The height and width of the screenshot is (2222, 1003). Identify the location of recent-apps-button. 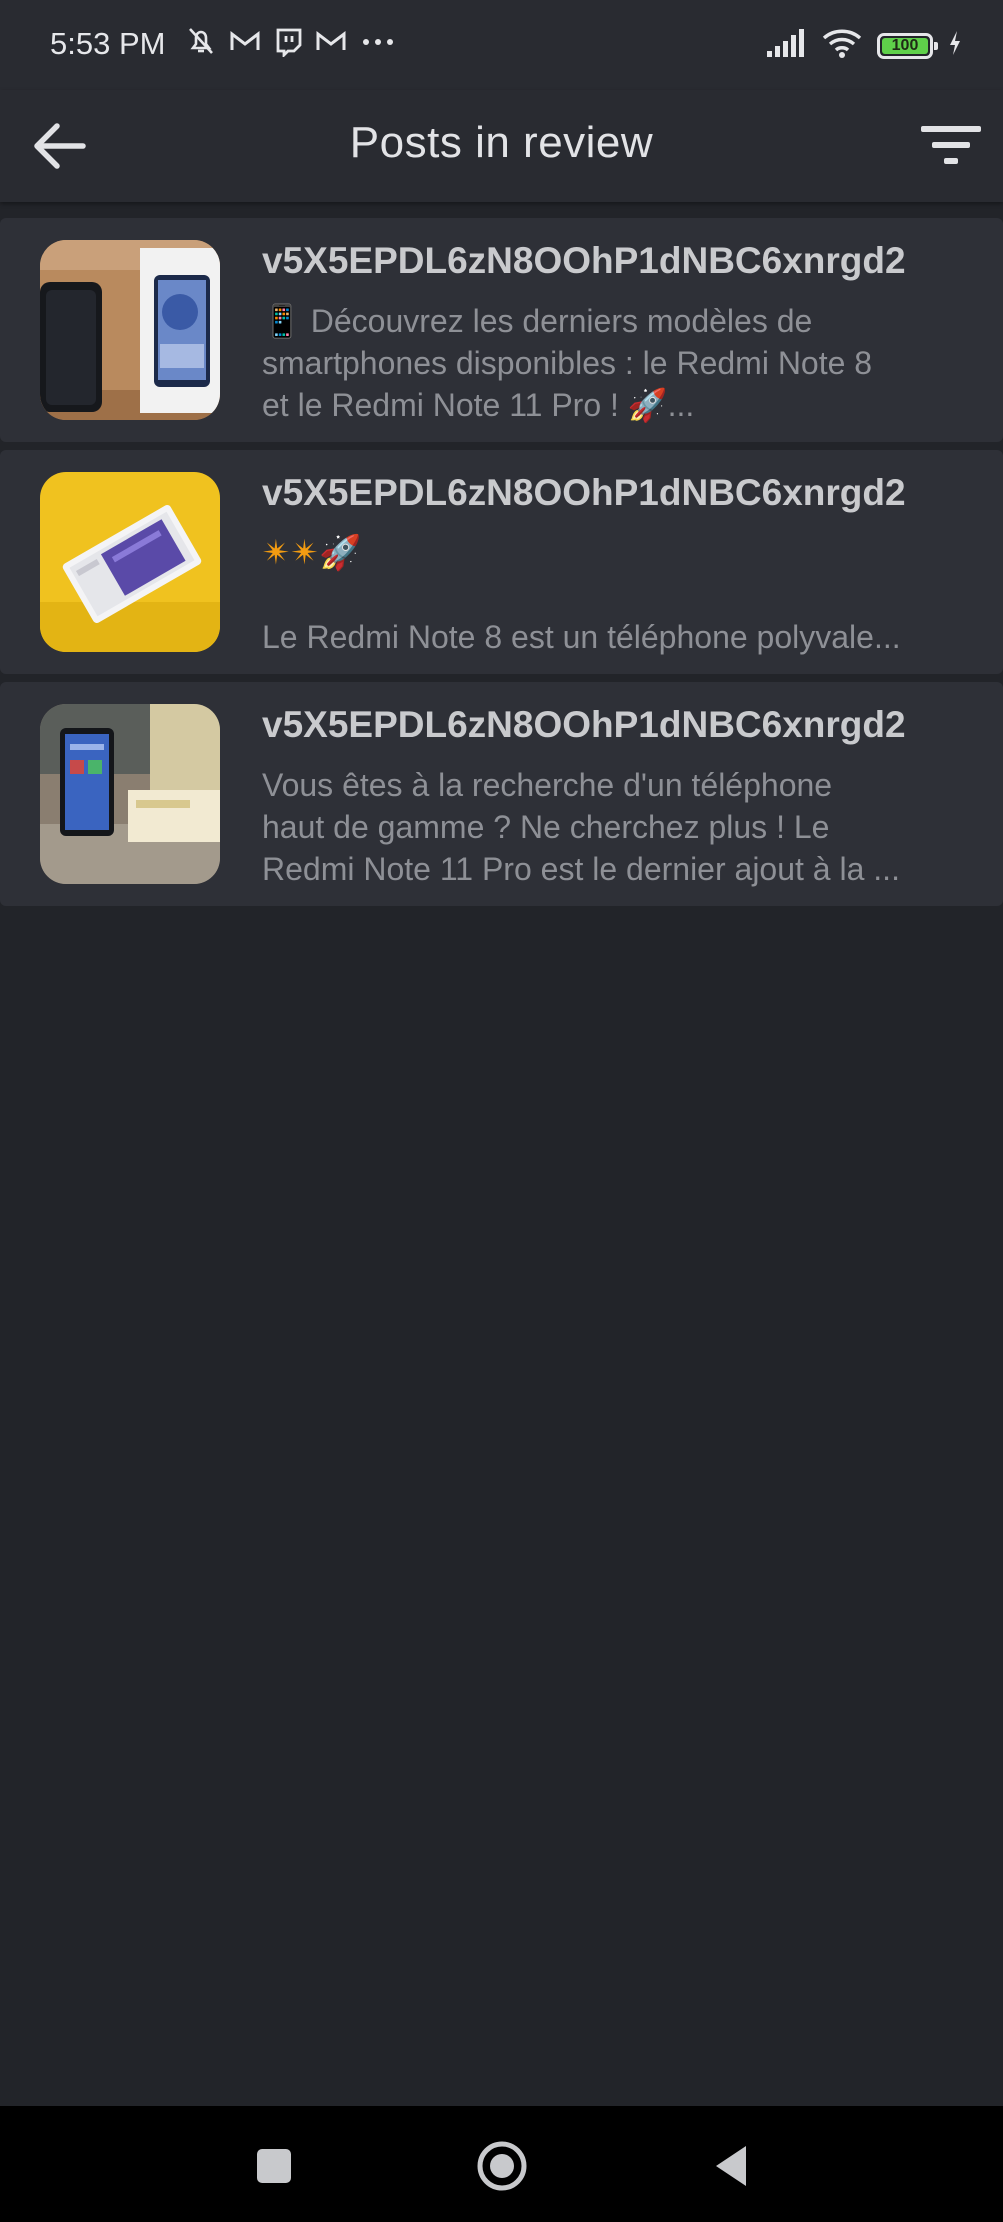
(274, 2166).